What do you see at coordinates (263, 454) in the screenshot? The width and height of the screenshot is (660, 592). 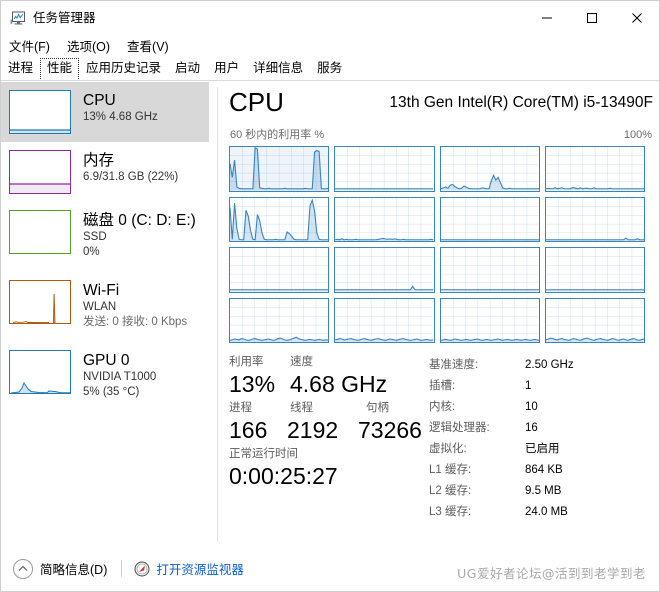 I see `stat-label-uptime: 正常运行时间` at bounding box center [263, 454].